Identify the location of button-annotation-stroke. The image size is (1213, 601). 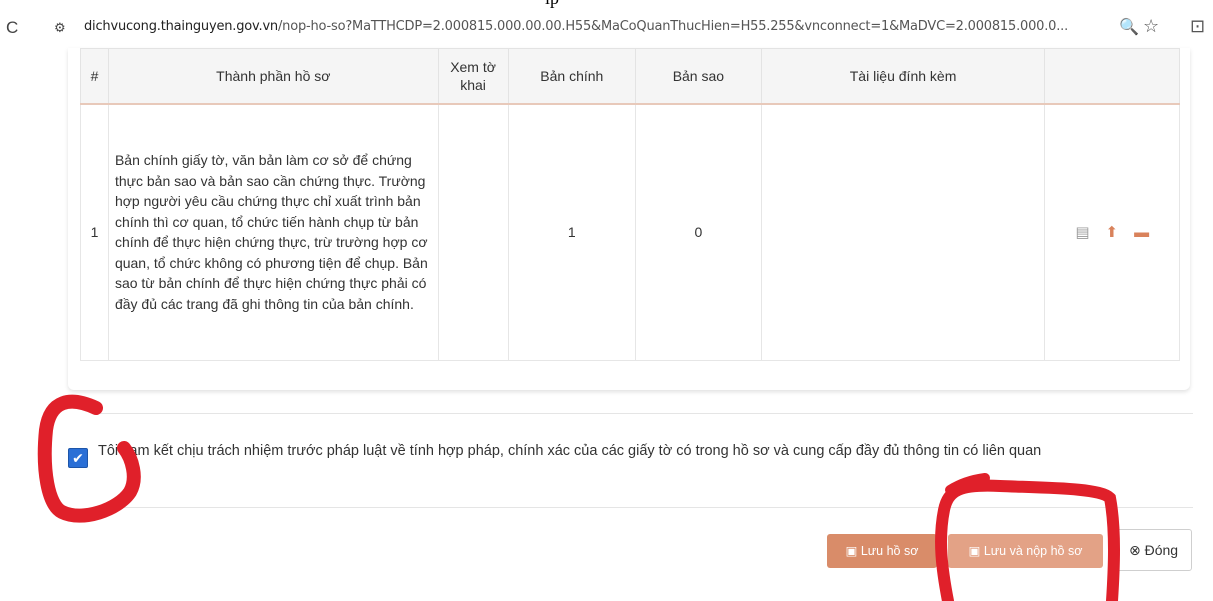
(1027, 540).